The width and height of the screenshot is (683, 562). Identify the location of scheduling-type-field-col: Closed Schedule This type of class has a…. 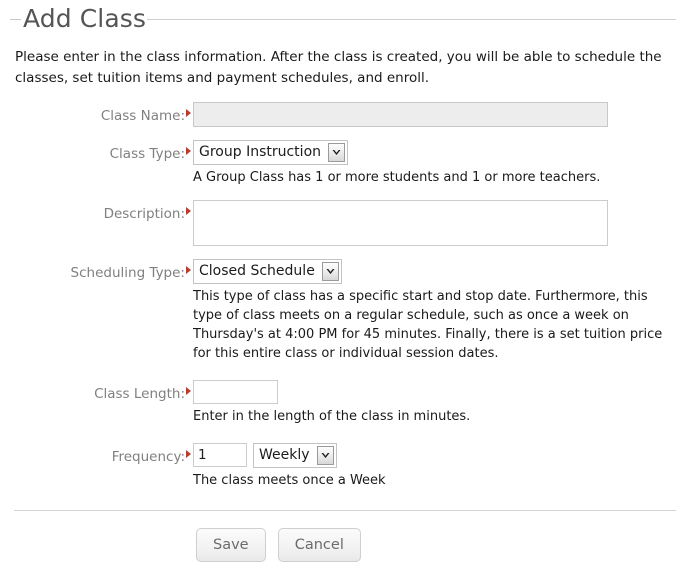
(438, 311).